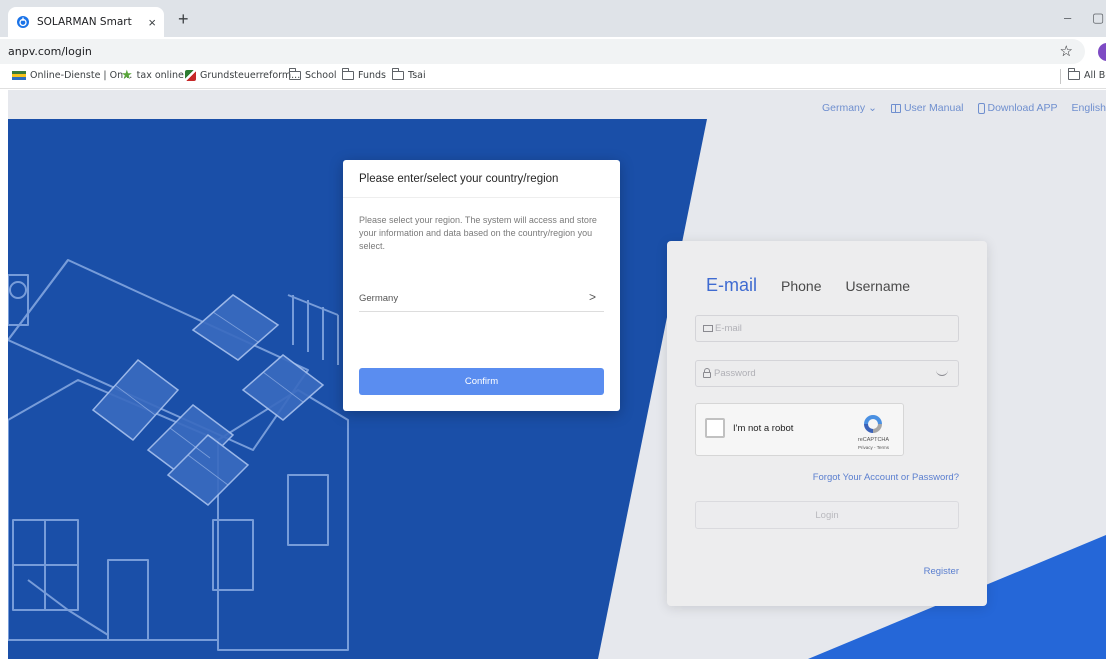 The width and height of the screenshot is (1106, 659). I want to click on book-icon, so click(895, 108).